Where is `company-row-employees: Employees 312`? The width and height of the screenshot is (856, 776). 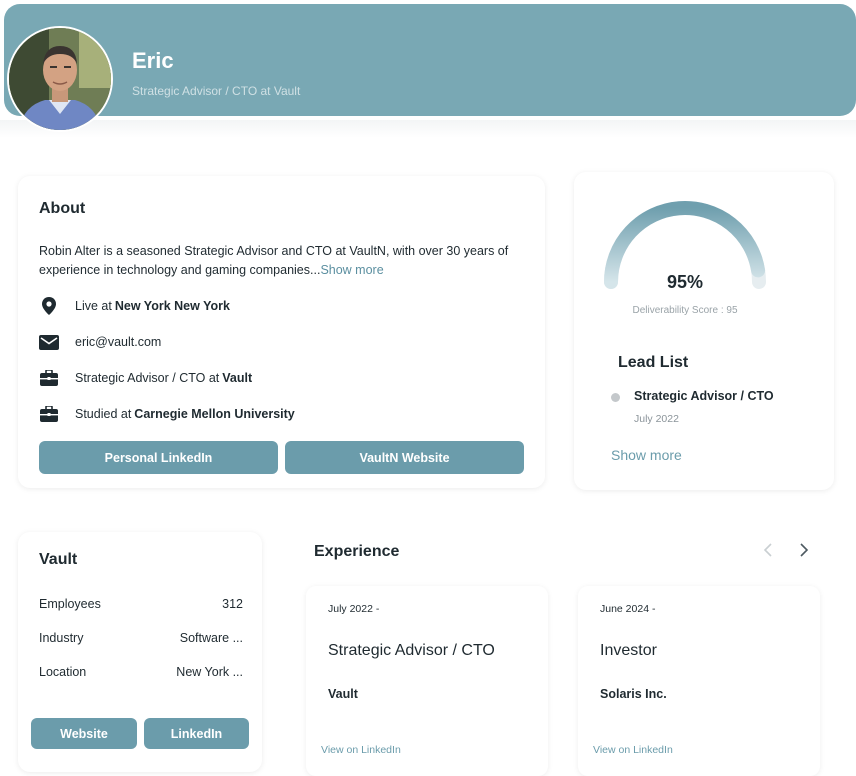
company-row-employees: Employees 312 is located at coordinates (141, 604).